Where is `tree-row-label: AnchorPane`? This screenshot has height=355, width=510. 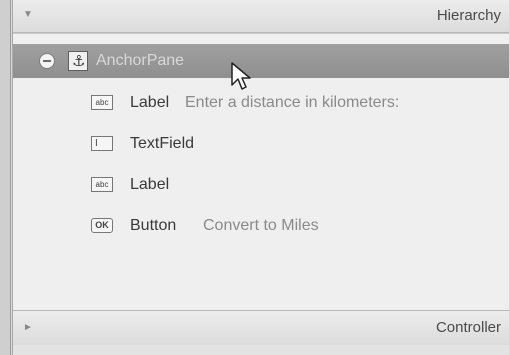
tree-row-label: AnchorPane is located at coordinates (140, 60).